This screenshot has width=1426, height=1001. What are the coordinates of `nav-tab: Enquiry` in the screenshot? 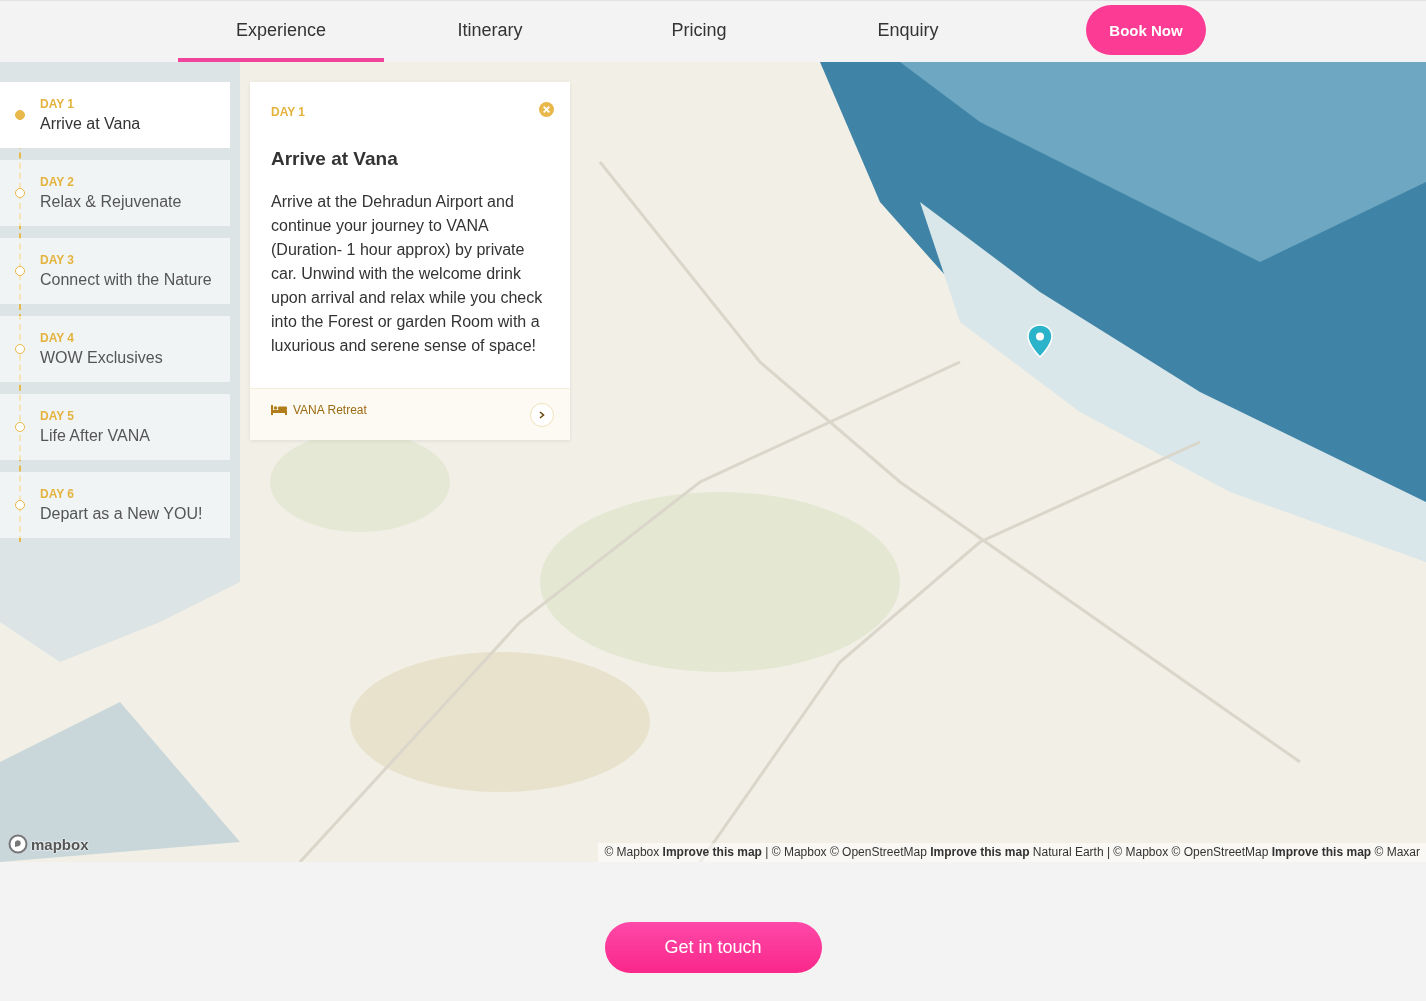 It's located at (908, 31).